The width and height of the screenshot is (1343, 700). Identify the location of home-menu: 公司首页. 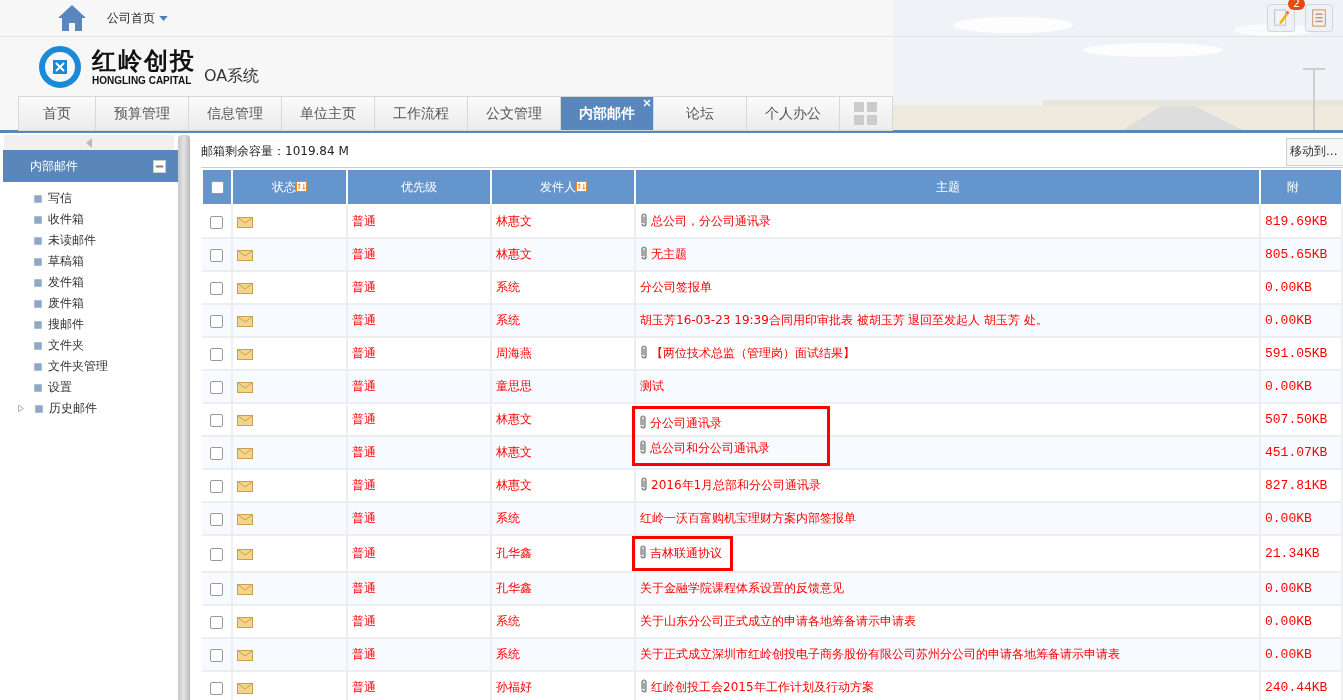
(137, 18).